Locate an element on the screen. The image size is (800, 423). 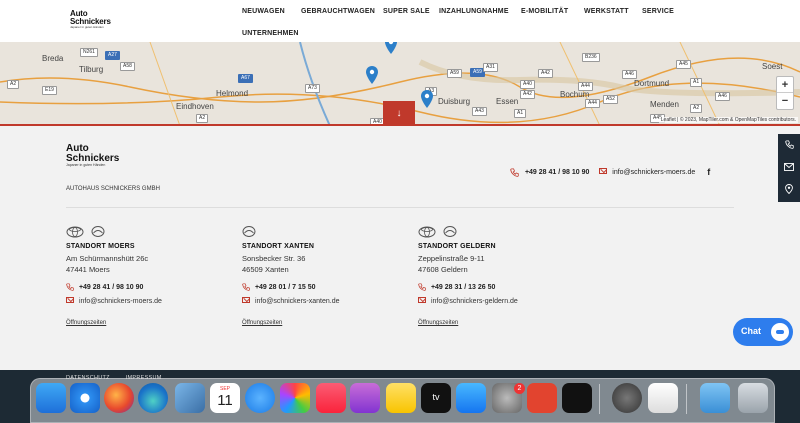
messages-icon is located at coordinates (260, 398).